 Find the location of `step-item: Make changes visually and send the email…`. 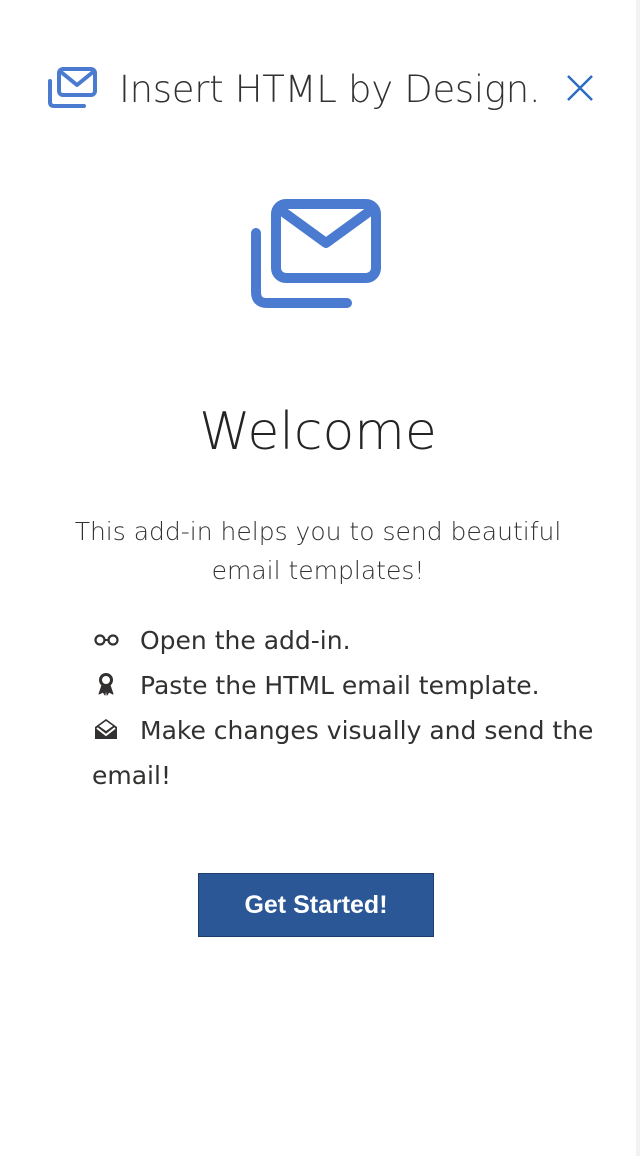

step-item: Make changes visually and send the email… is located at coordinates (347, 753).